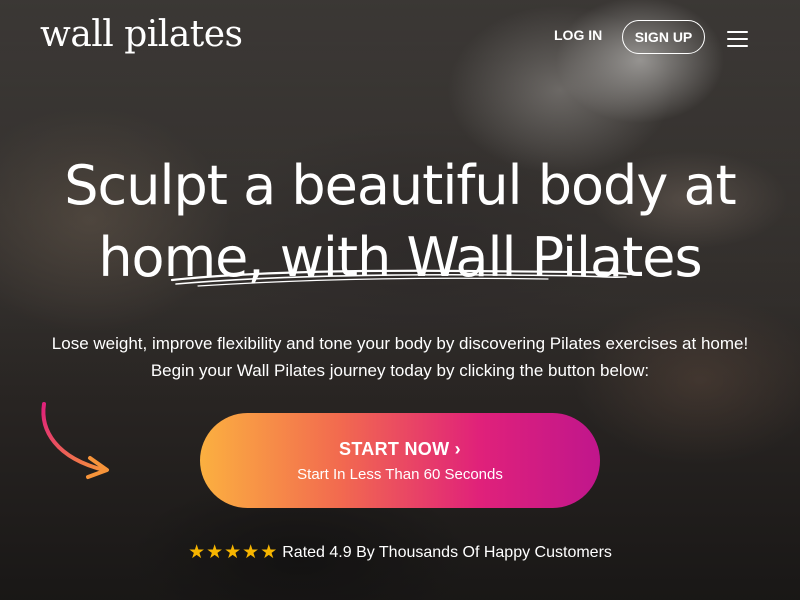 This screenshot has width=800, height=600. What do you see at coordinates (401, 278) in the screenshot?
I see `scribble-underline-icon` at bounding box center [401, 278].